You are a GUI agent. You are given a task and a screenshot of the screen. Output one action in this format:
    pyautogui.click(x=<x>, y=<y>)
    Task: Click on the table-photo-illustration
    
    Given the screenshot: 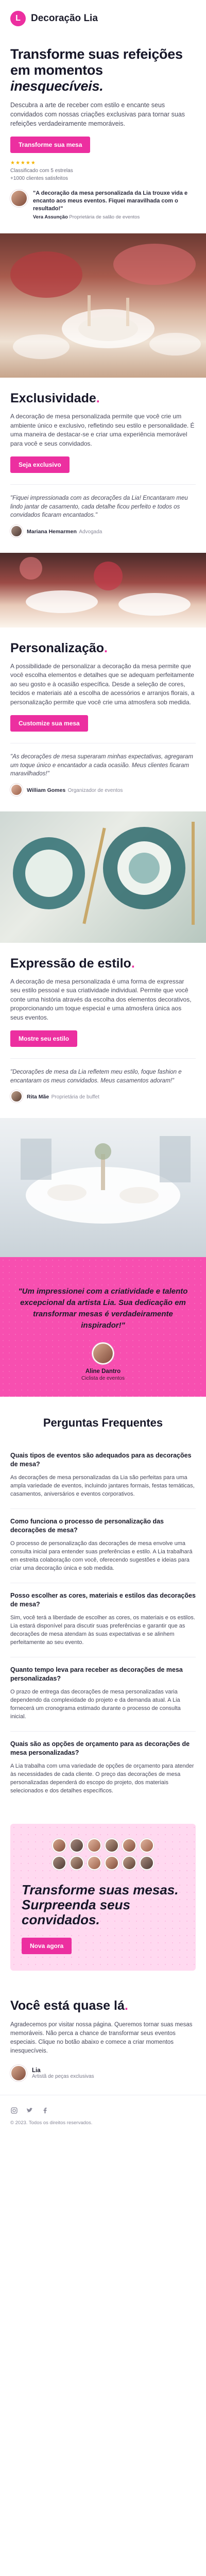 What is the action you would take?
    pyautogui.click(x=105, y=301)
    